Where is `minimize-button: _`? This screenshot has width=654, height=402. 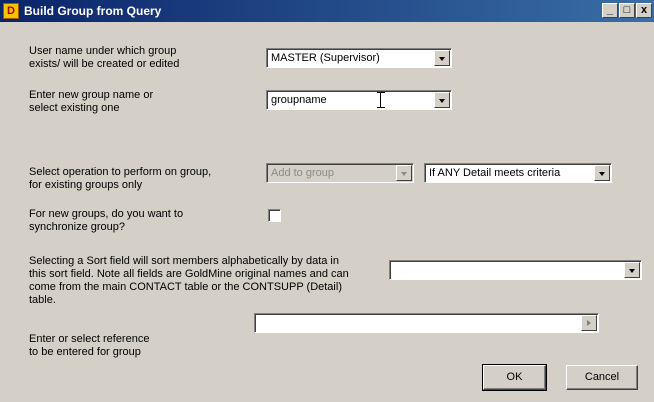 minimize-button: _ is located at coordinates (610, 10).